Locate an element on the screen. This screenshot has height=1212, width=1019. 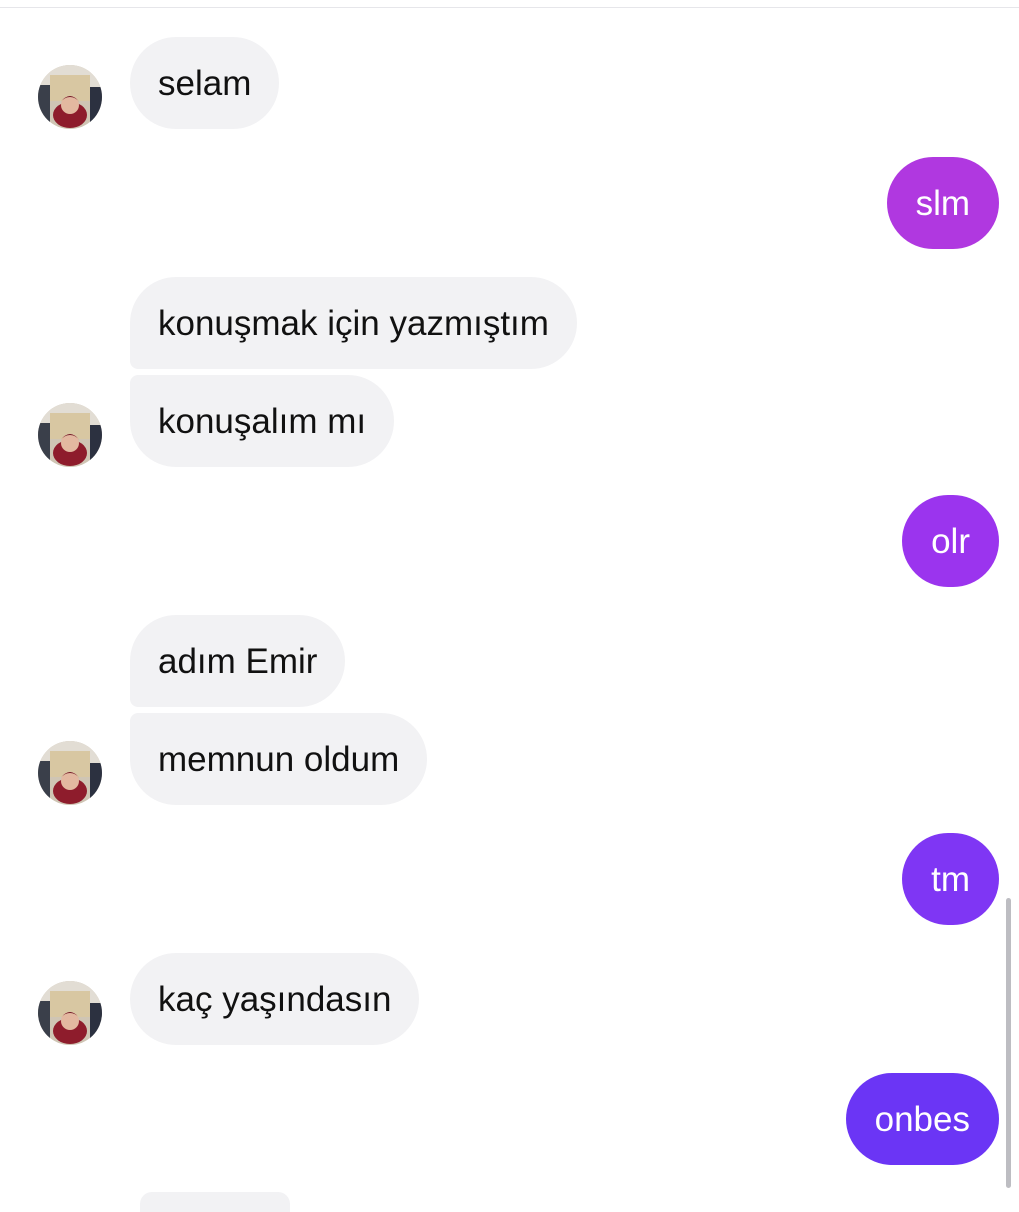
message-sent-bubble: onbes is located at coordinates (922, 1119).